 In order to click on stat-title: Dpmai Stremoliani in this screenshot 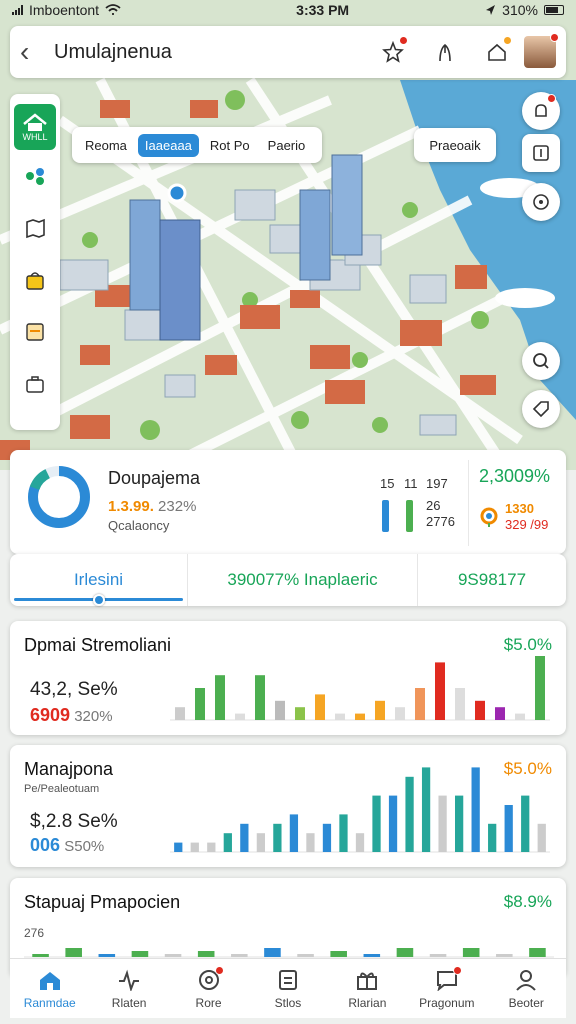, I will do `click(98, 645)`.